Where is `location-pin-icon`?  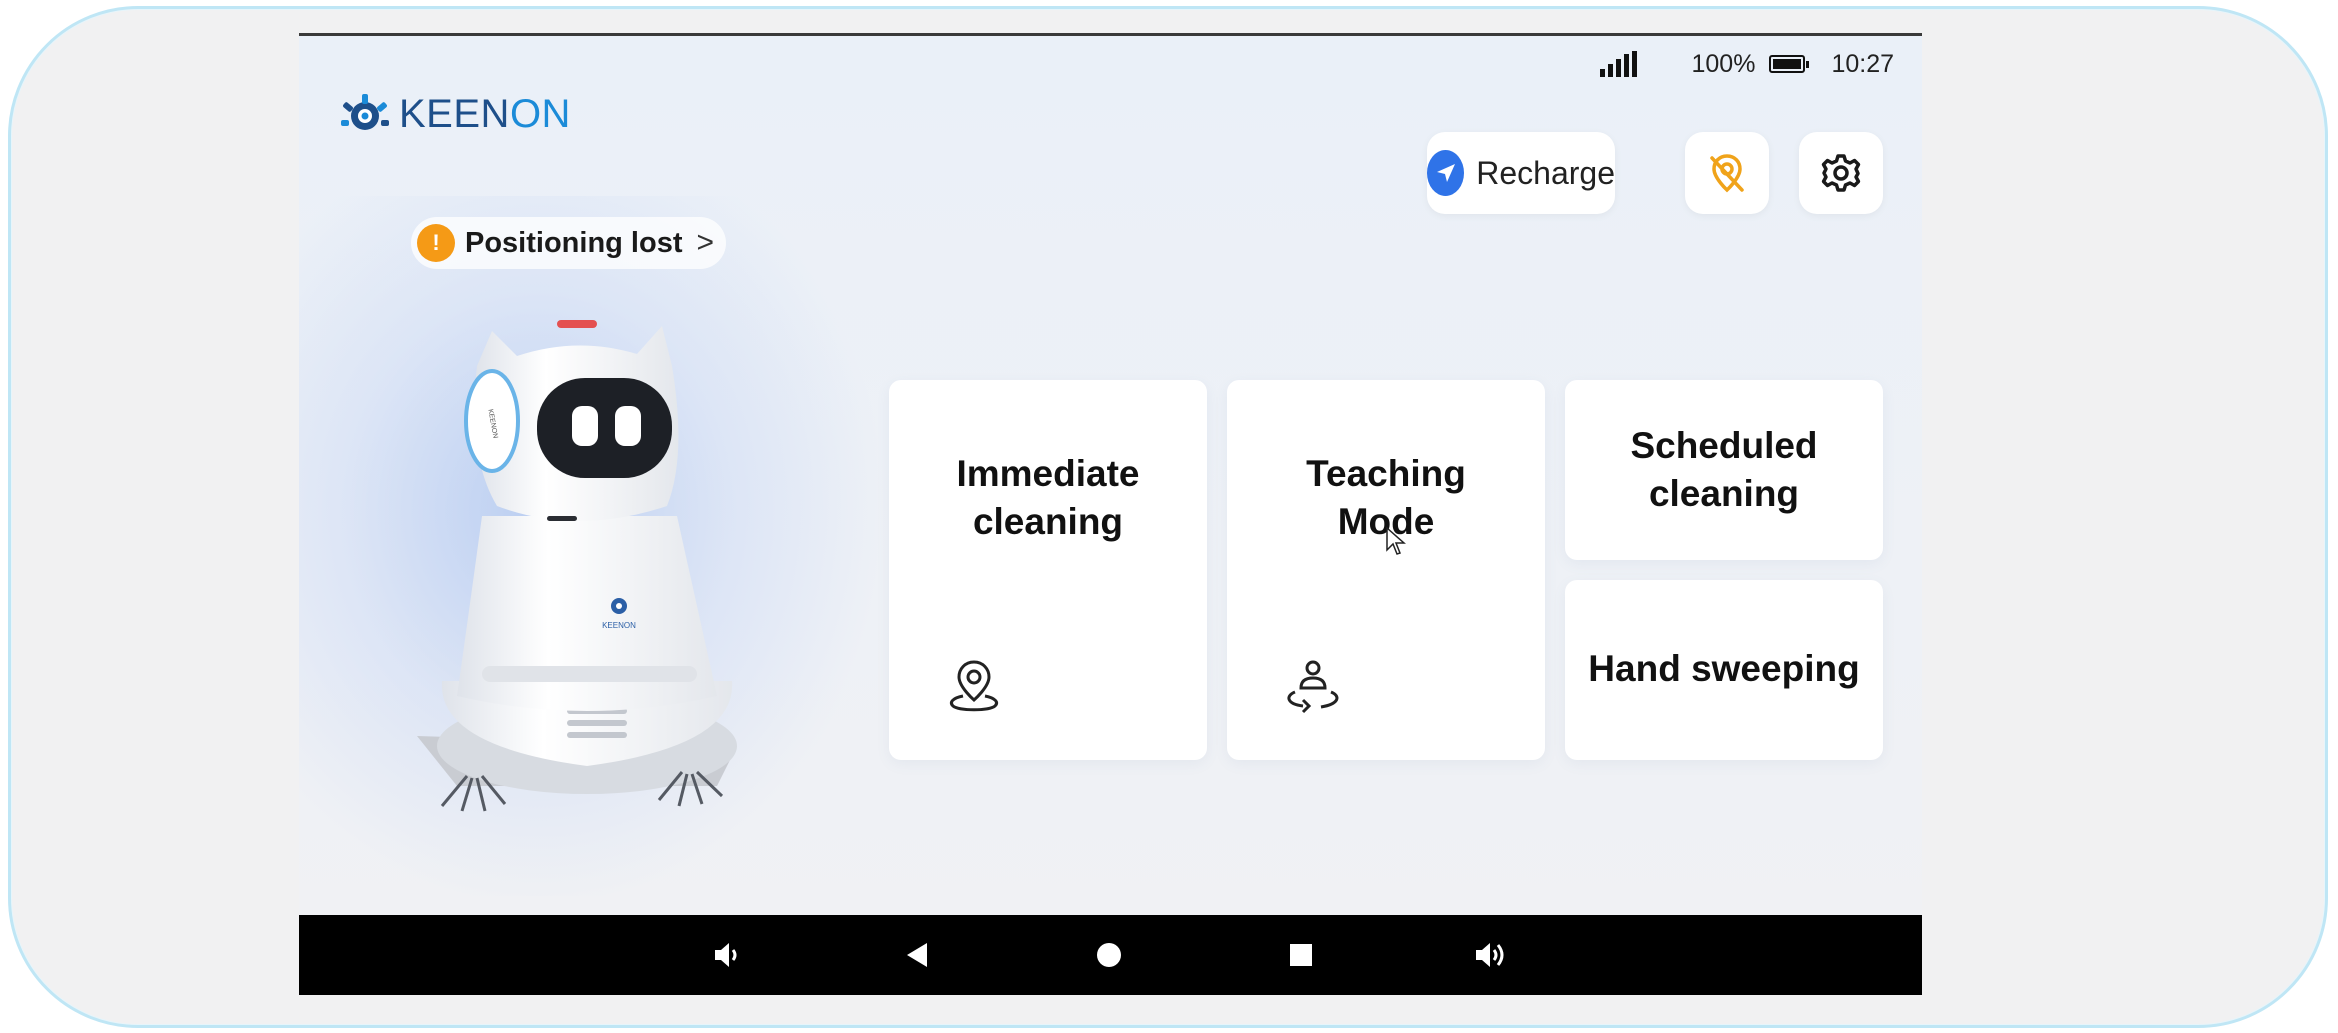
location-pin-icon is located at coordinates (974, 686).